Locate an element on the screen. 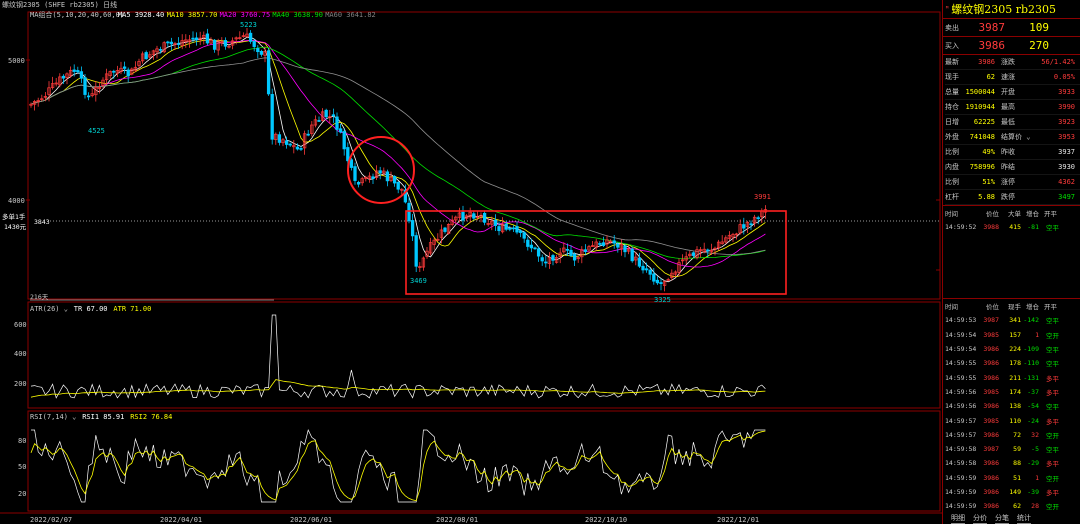 This screenshot has width=1080, height=524. atr-axis-600: 600 is located at coordinates (20, 325).